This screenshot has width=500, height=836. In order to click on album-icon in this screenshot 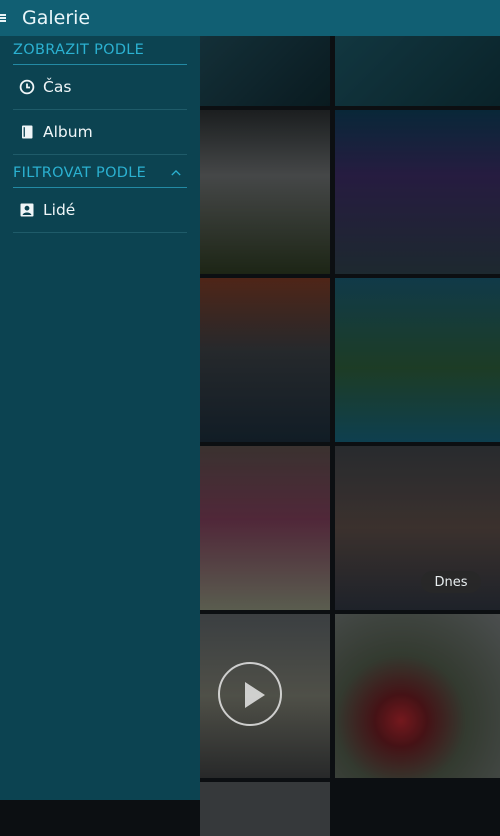, I will do `click(27, 132)`.